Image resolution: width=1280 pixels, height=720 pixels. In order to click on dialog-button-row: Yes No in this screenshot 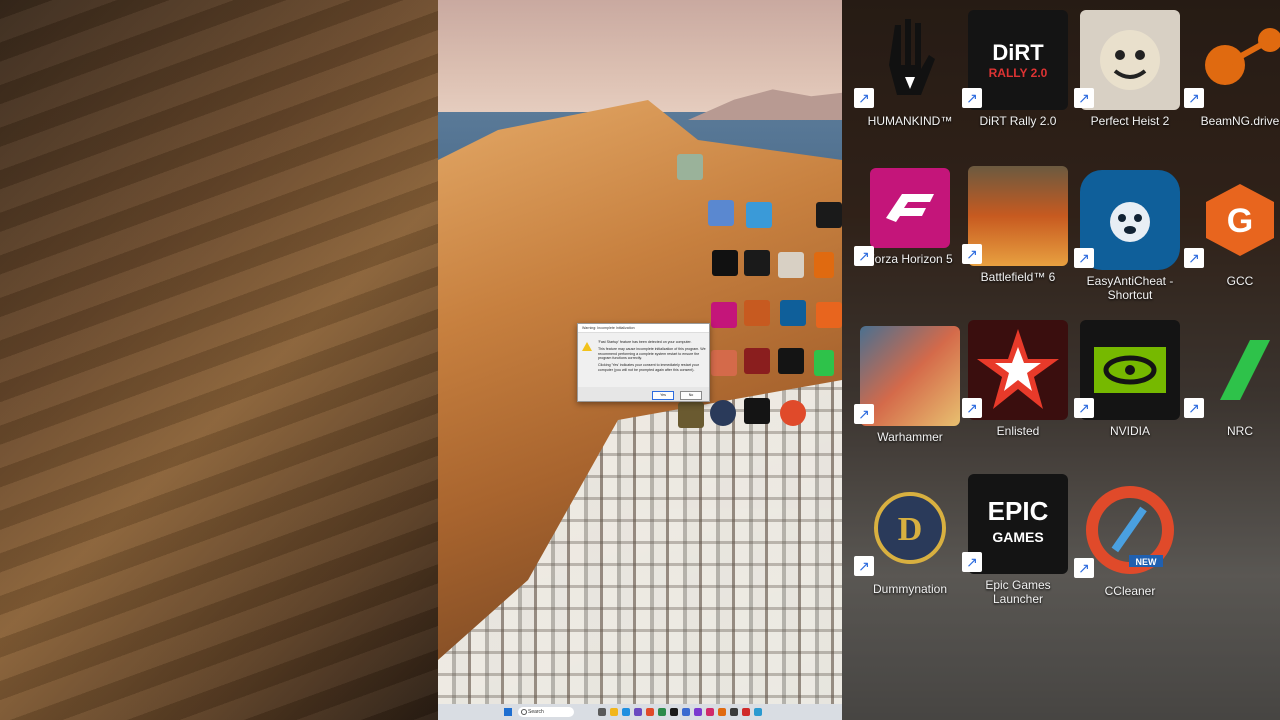, I will do `click(643, 394)`.